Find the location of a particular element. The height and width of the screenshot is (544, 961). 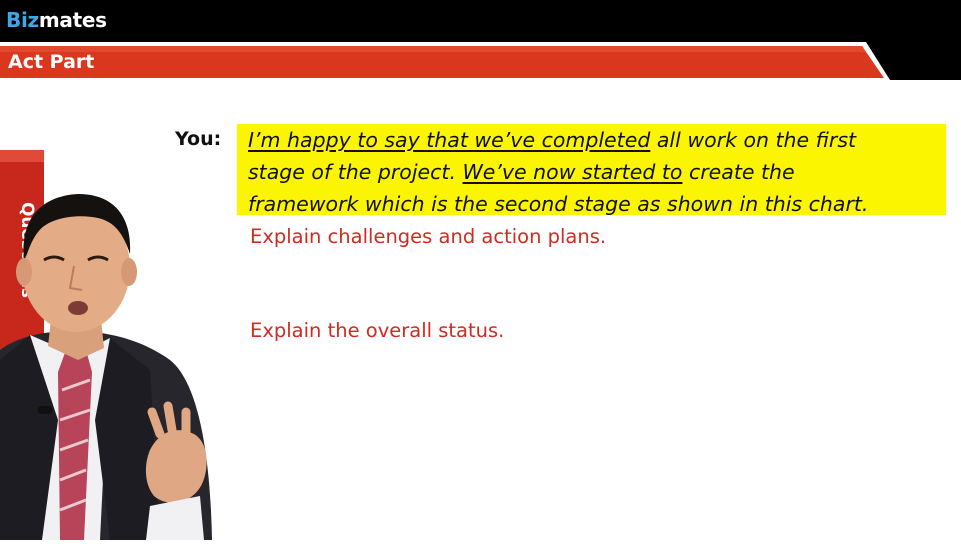

section-title: Act Part is located at coordinates (51, 62).